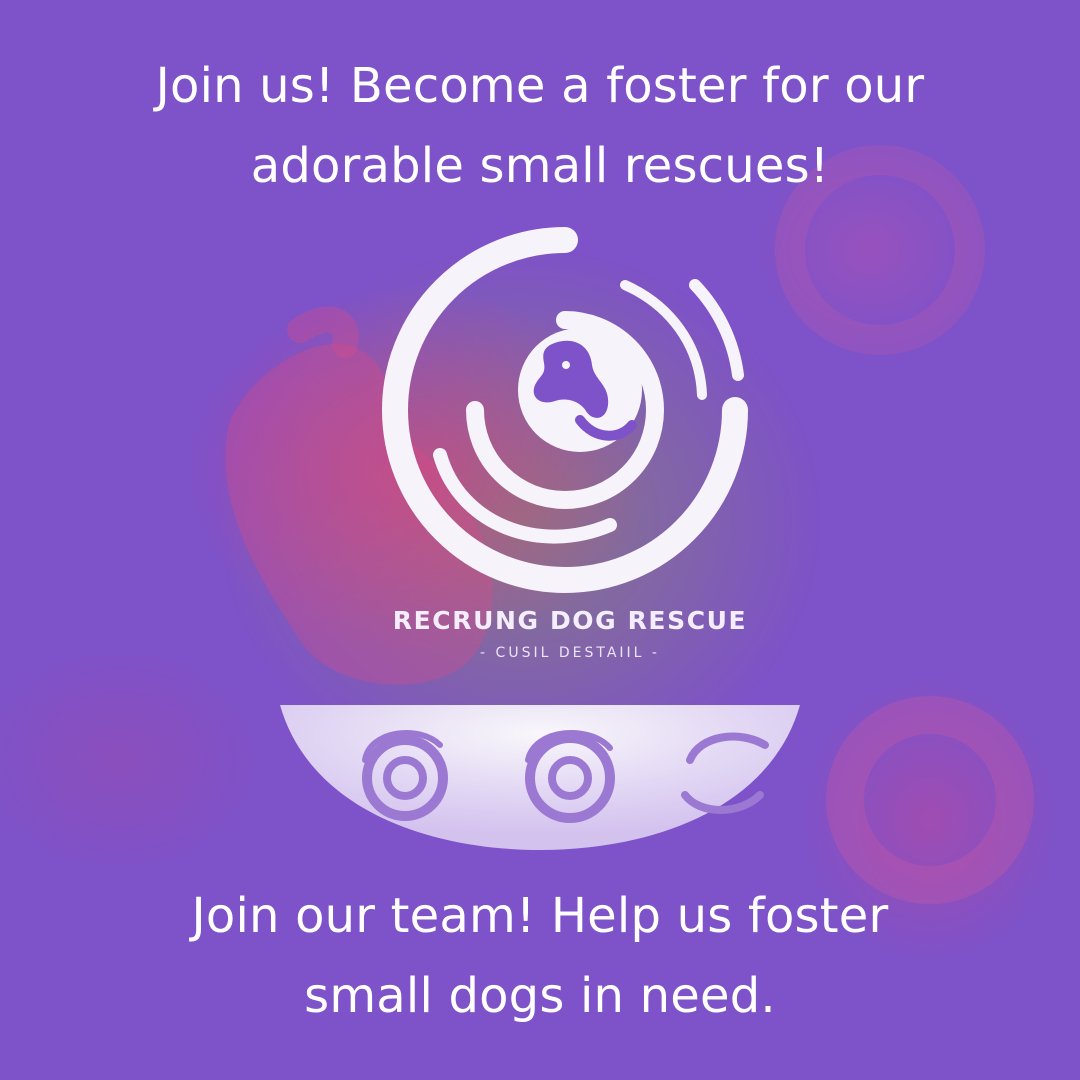 The image size is (1080, 1080). What do you see at coordinates (540, 86) in the screenshot?
I see `headline-top-line-1: Join us! Become a foster for our` at bounding box center [540, 86].